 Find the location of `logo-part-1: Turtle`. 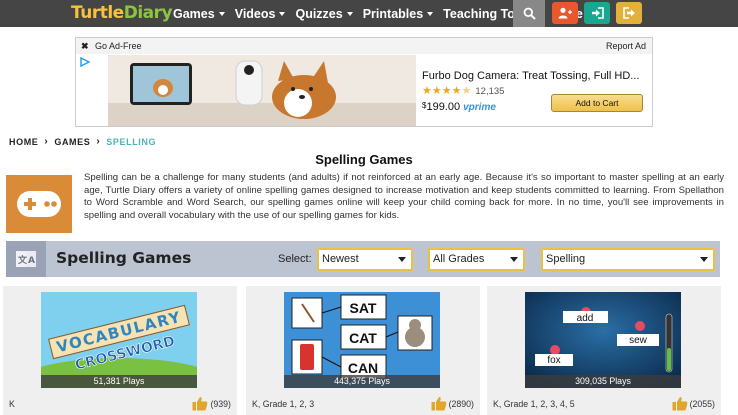

logo-part-1: Turtle is located at coordinates (97, 13).